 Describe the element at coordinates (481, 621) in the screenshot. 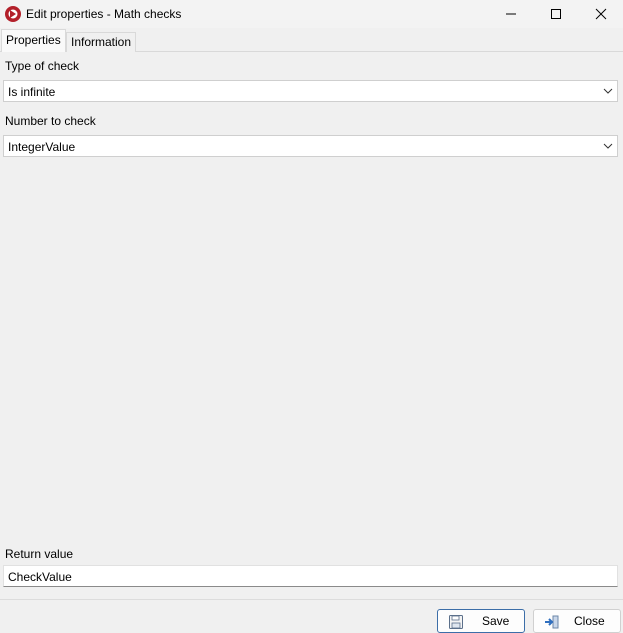

I see `save-button: Save` at that location.